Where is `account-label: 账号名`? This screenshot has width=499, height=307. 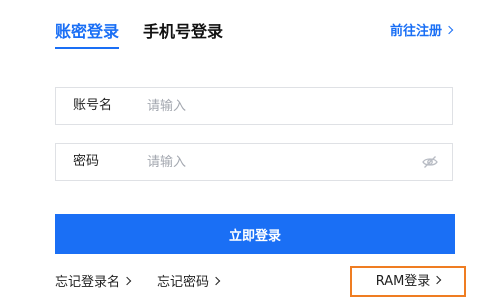 account-label: 账号名 is located at coordinates (93, 105).